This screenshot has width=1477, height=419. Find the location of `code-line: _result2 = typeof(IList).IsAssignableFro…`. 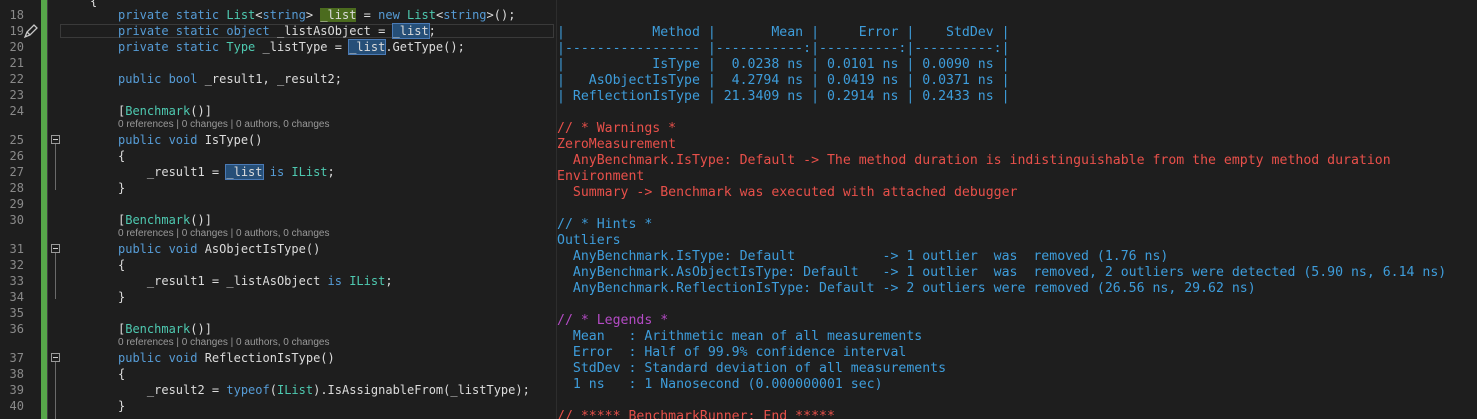

code-line: _result2 = typeof(IList).IsAssignableFro… is located at coordinates (324, 390).